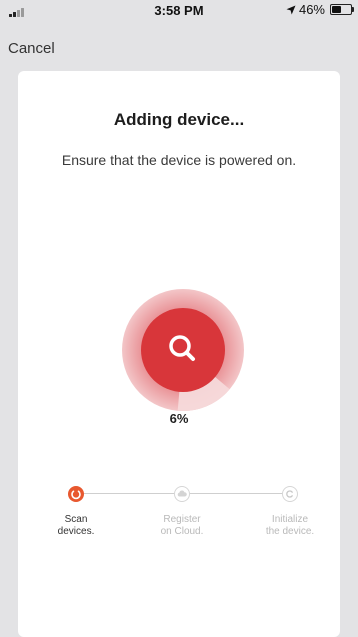 The image size is (358, 637). I want to click on battery-percent: 46%, so click(311, 9).